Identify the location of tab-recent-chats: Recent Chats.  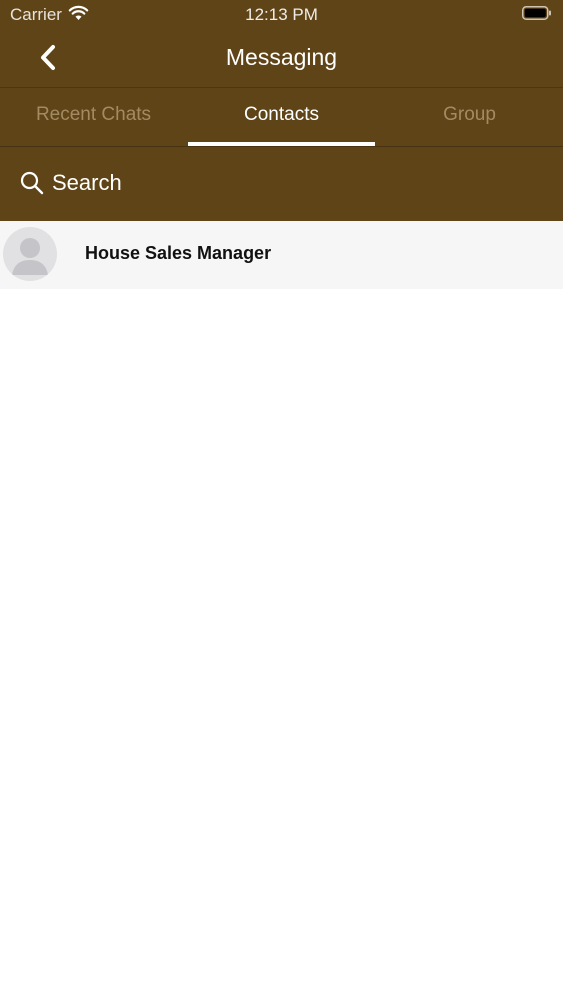
(93, 117).